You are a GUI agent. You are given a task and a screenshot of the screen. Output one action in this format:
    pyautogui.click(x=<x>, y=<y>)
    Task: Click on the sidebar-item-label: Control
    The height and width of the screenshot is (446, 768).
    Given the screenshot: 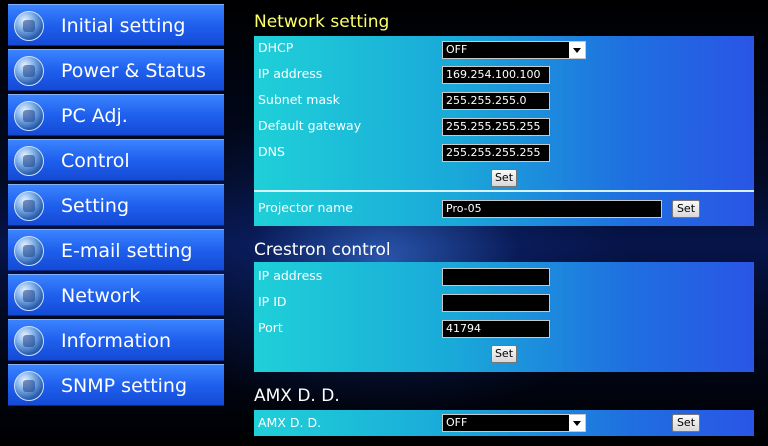 What is the action you would take?
    pyautogui.click(x=95, y=161)
    